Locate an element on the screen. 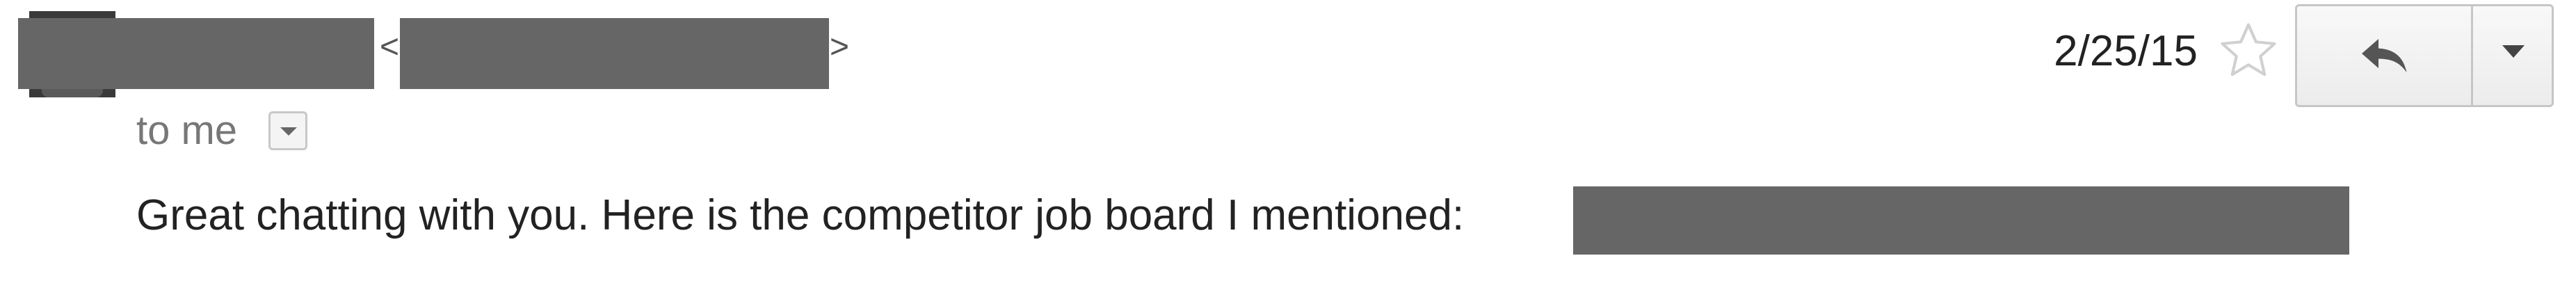 The width and height of the screenshot is (2576, 281). reply-arrow-icon is located at coordinates (2385, 55).